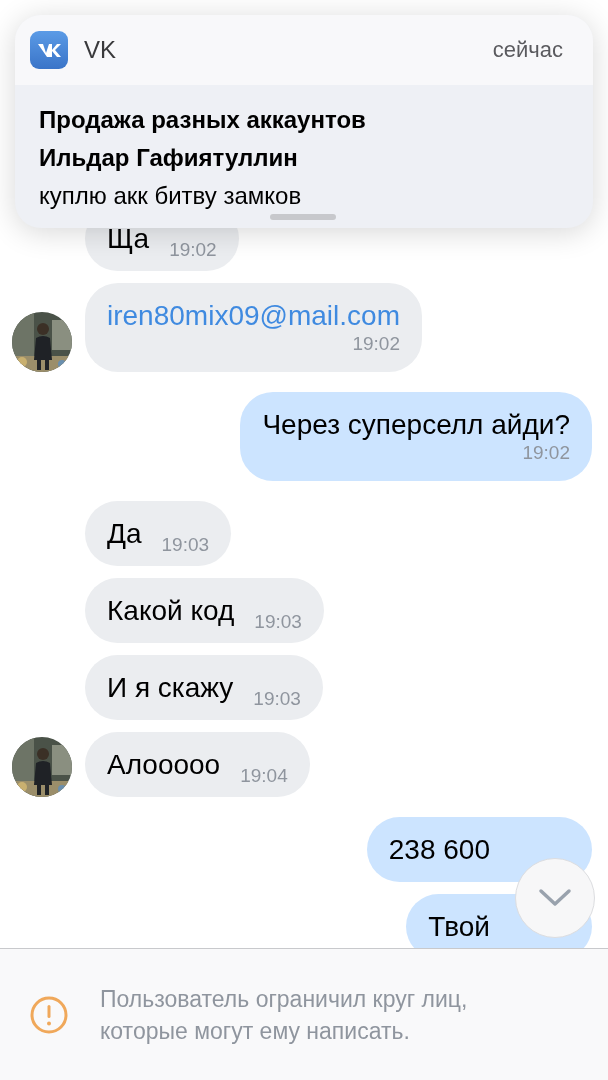  What do you see at coordinates (459, 926) in the screenshot?
I see `message-text: Твой` at bounding box center [459, 926].